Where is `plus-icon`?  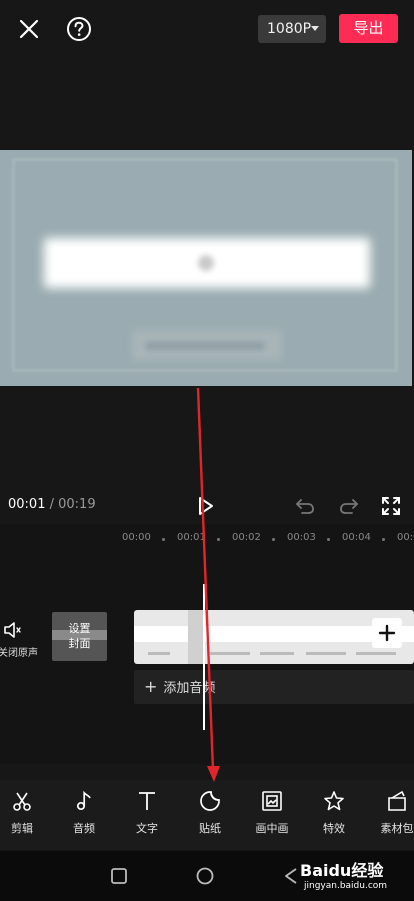 plus-icon is located at coordinates (387, 633).